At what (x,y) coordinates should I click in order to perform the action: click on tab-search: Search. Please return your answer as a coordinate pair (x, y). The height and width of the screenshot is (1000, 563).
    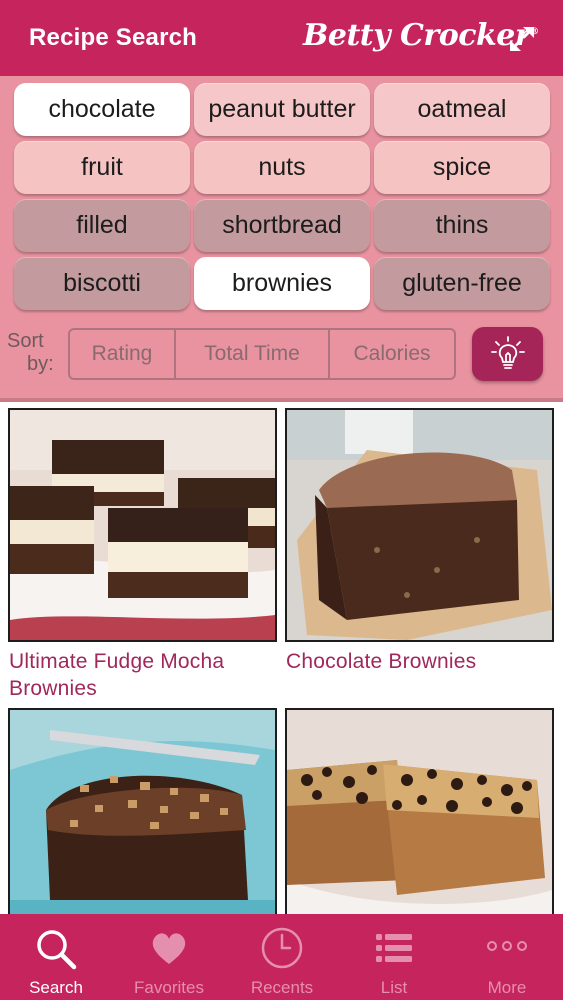
    Looking at the image, I should click on (56, 957).